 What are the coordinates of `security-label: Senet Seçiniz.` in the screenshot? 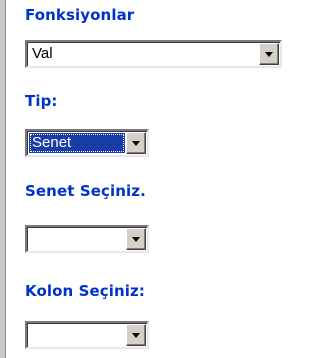 It's located at (85, 191).